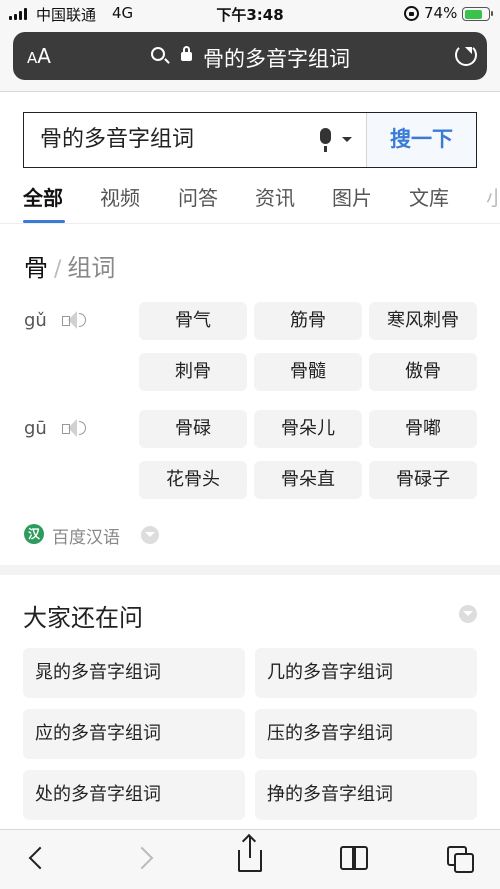  I want to click on chevron-right-icon, so click(142, 858).